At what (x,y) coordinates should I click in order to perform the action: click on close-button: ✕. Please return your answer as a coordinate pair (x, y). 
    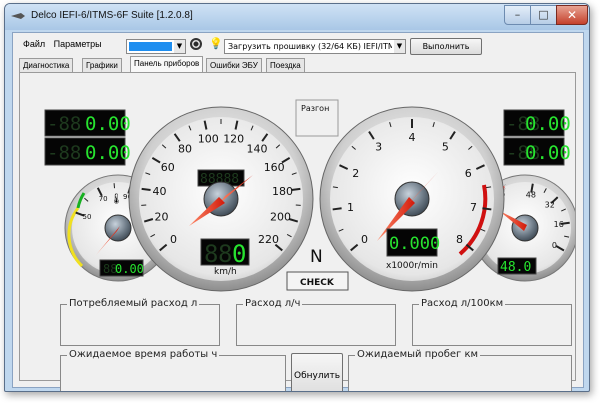
    Looking at the image, I should click on (572, 15).